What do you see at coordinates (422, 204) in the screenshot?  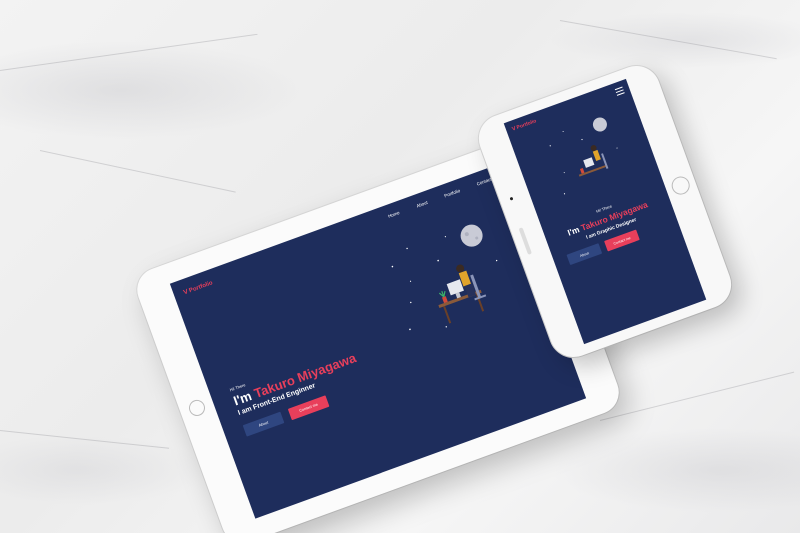 I see `nav-about: About` at bounding box center [422, 204].